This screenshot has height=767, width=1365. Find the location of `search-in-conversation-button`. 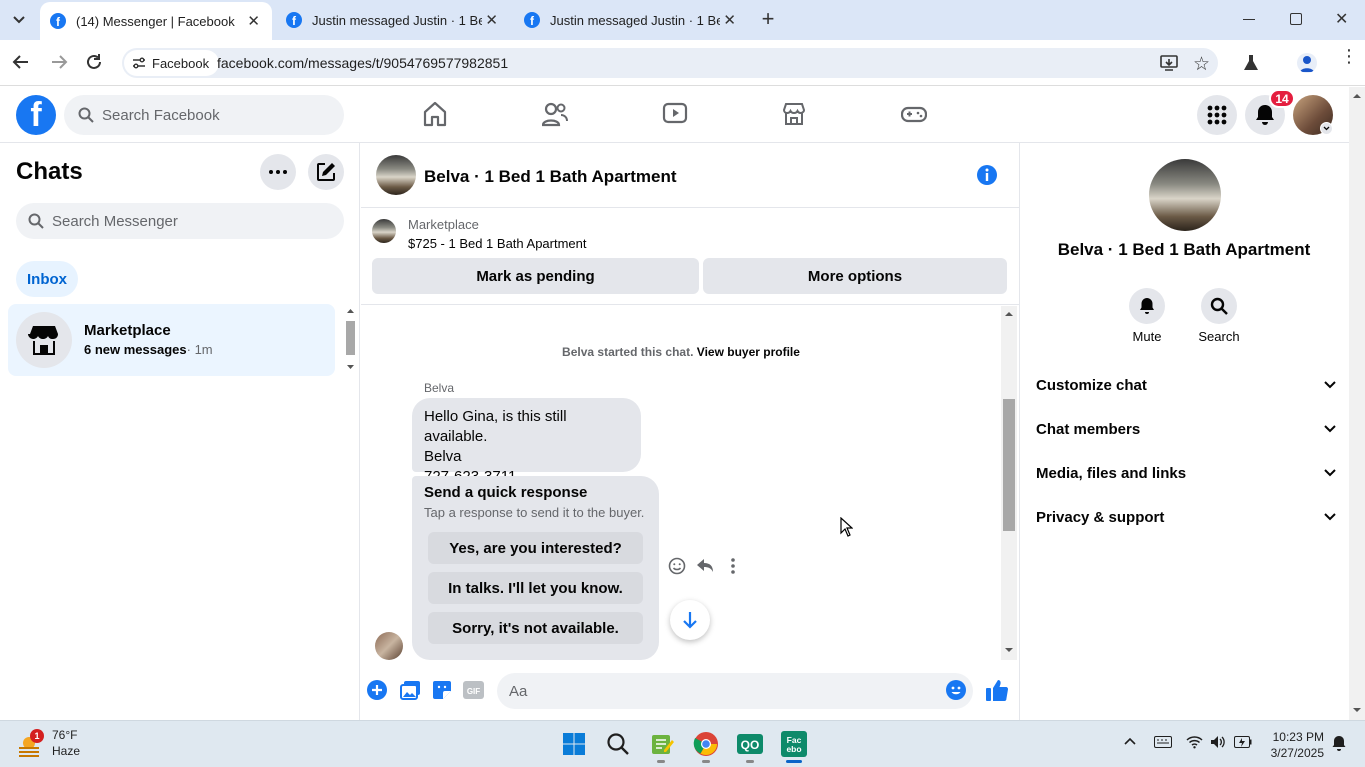

search-in-conversation-button is located at coordinates (1219, 306).